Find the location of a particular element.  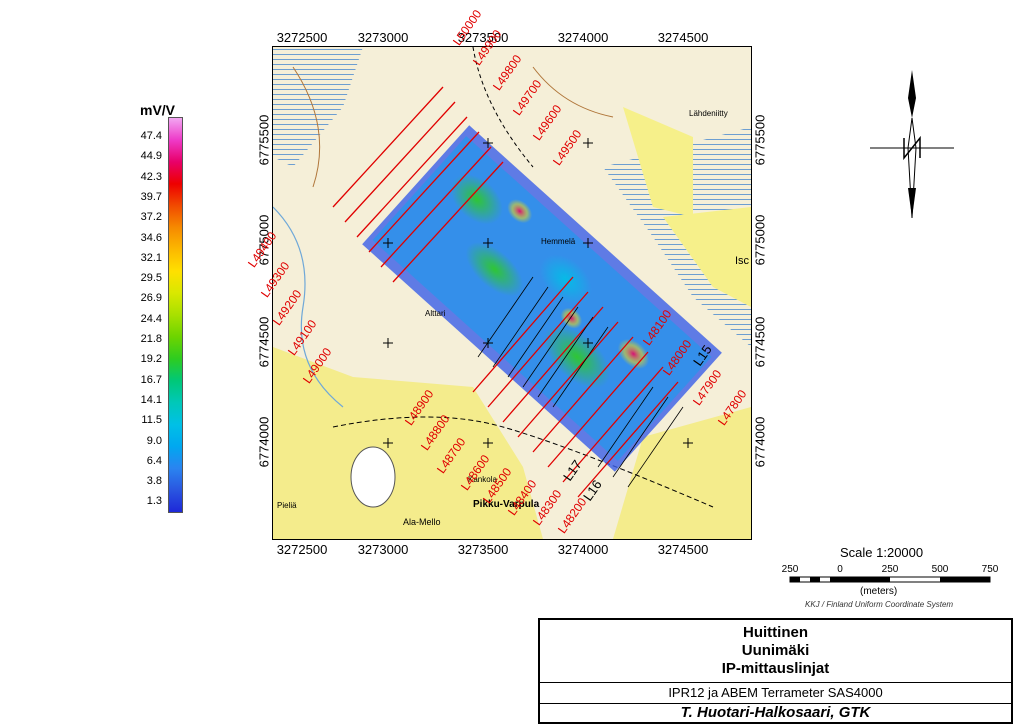

legend-value: 34.6 is located at coordinates (151, 237).